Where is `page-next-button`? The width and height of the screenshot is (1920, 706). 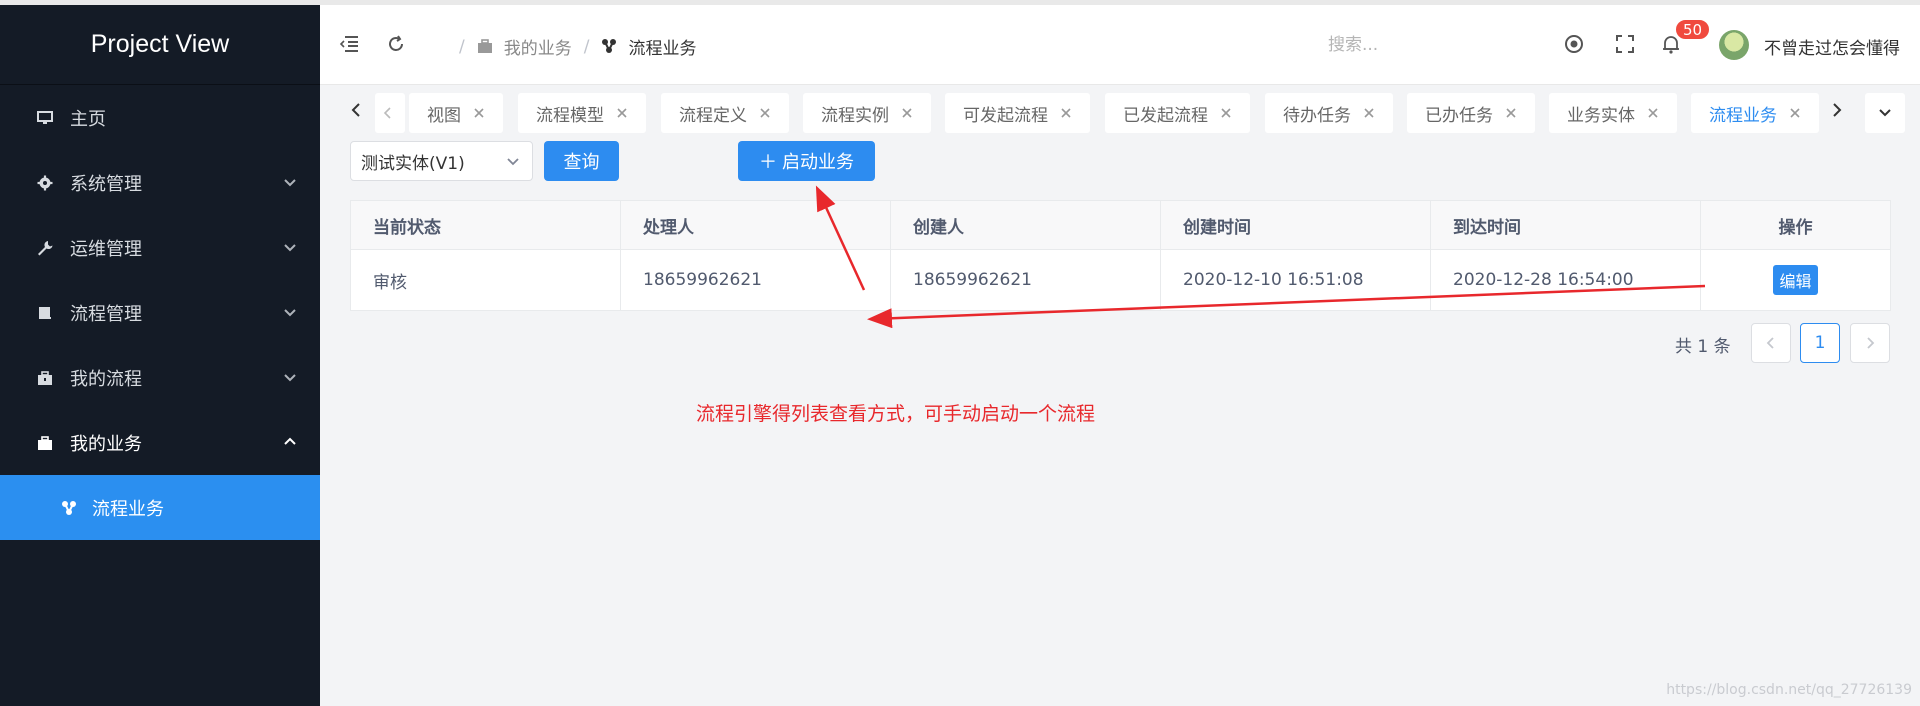
page-next-button is located at coordinates (1870, 343).